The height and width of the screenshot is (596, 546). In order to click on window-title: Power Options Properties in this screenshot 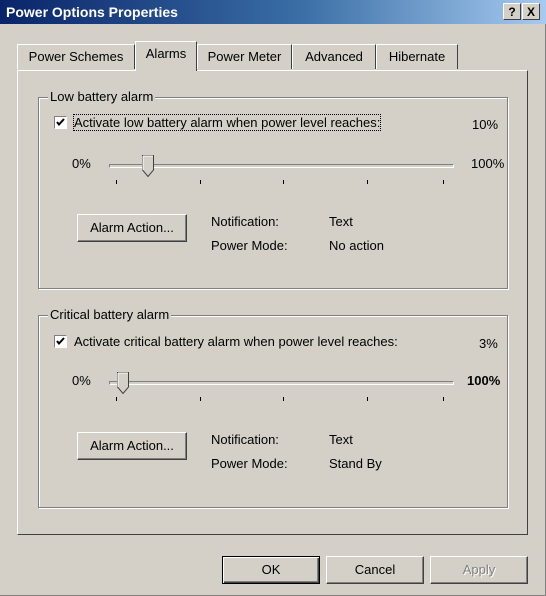, I will do `click(92, 12)`.